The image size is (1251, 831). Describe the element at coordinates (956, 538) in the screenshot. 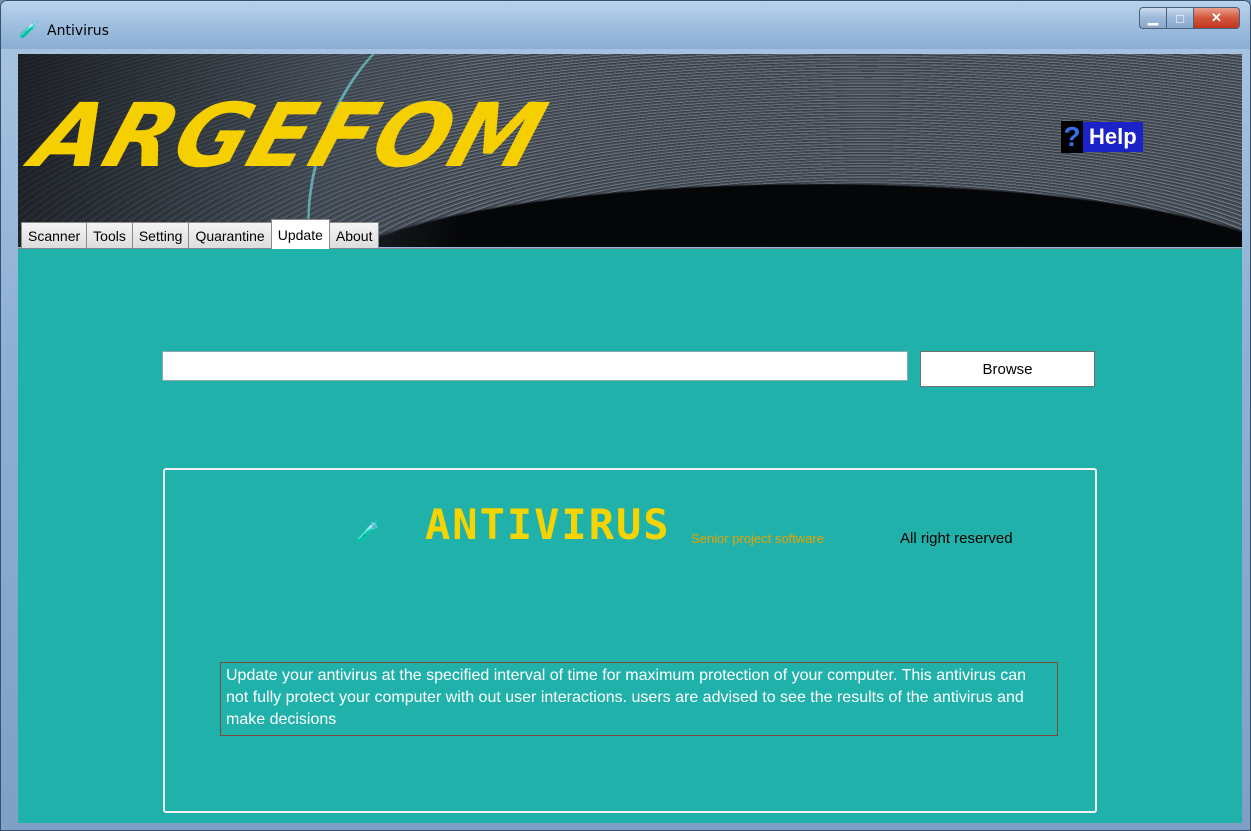

I see `rights-text: All right reserved` at that location.